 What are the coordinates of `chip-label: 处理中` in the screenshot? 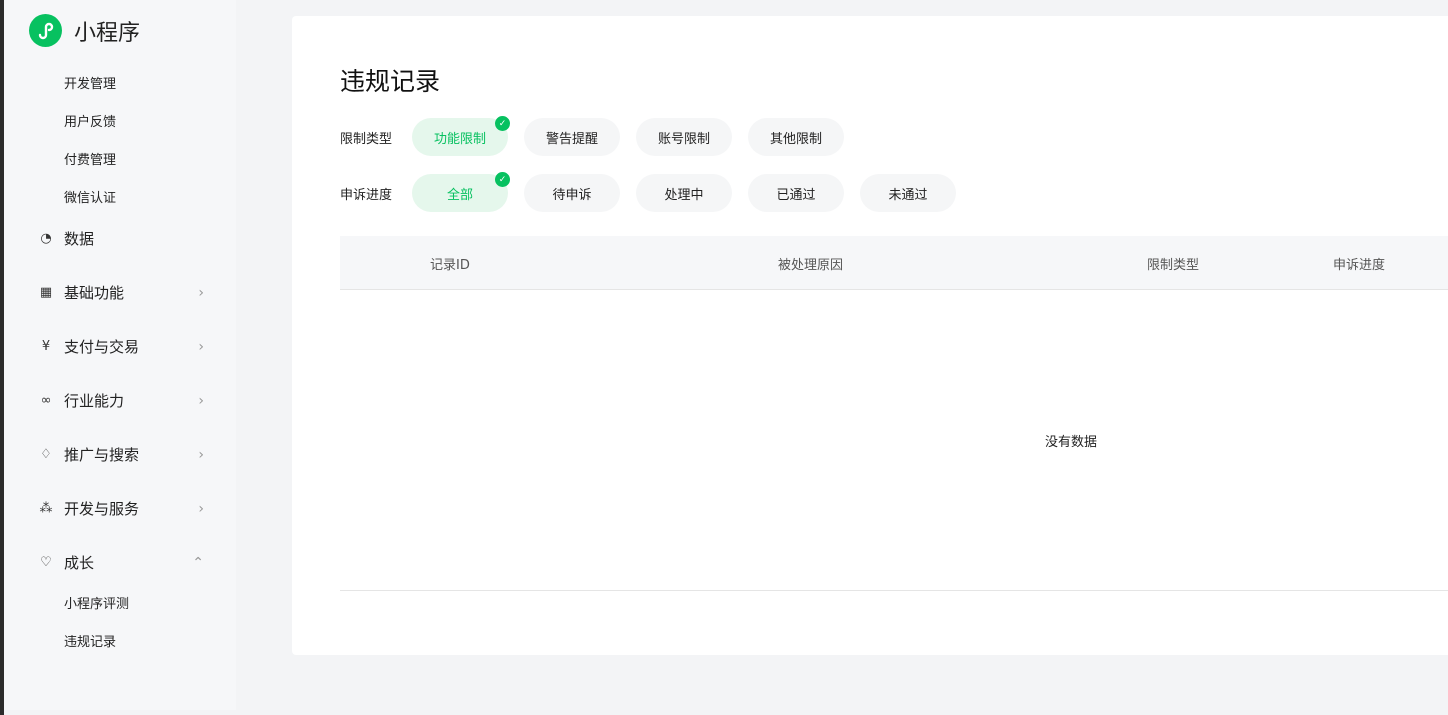 It's located at (684, 195).